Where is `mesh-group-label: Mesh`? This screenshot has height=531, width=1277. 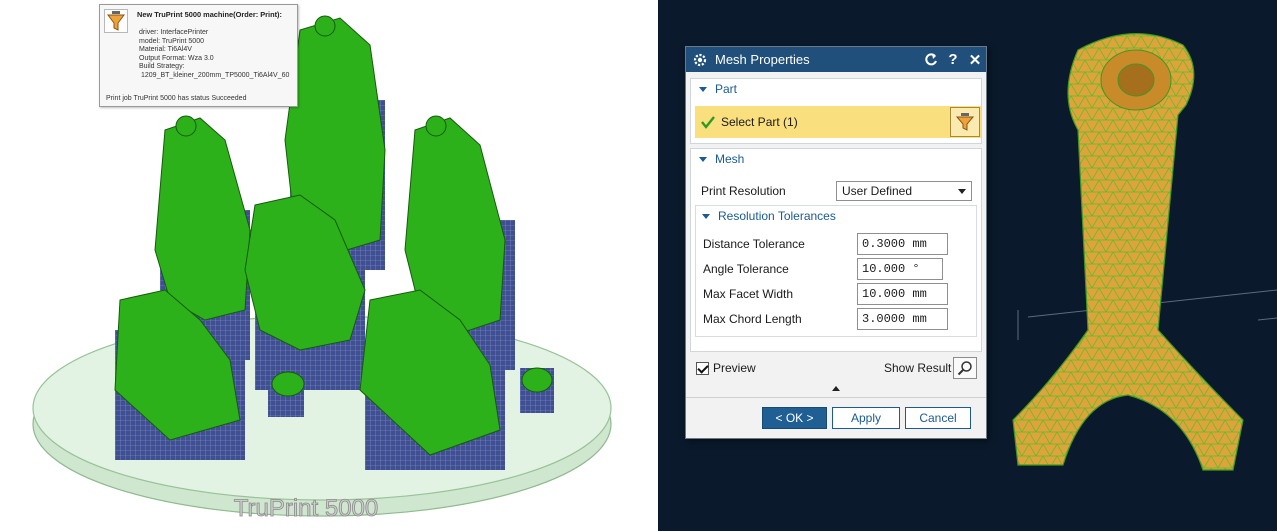 mesh-group-label: Mesh is located at coordinates (730, 159).